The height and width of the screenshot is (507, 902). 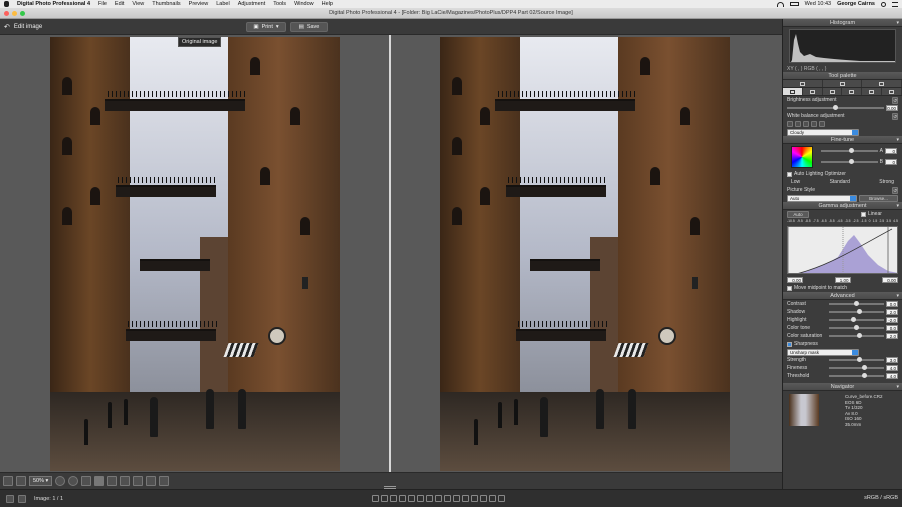 What do you see at coordinates (895, 116) in the screenshot?
I see `white-balance-reset-button: ↺` at bounding box center [895, 116].